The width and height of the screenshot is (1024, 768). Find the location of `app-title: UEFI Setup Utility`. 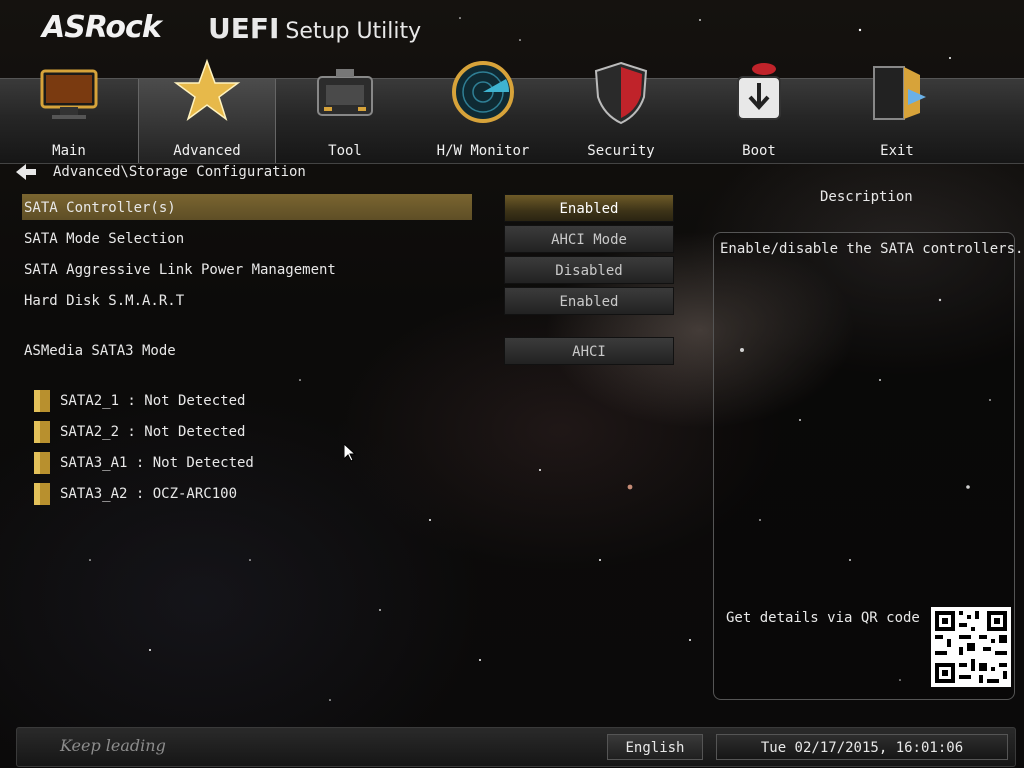

app-title: UEFI Setup Utility is located at coordinates (314, 28).